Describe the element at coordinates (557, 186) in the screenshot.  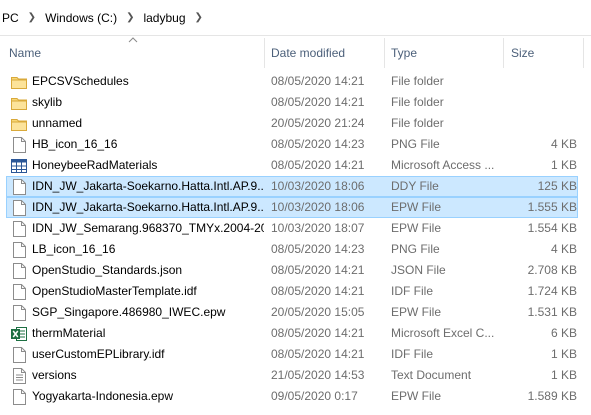
I see `file-size: 125 KB` at that location.